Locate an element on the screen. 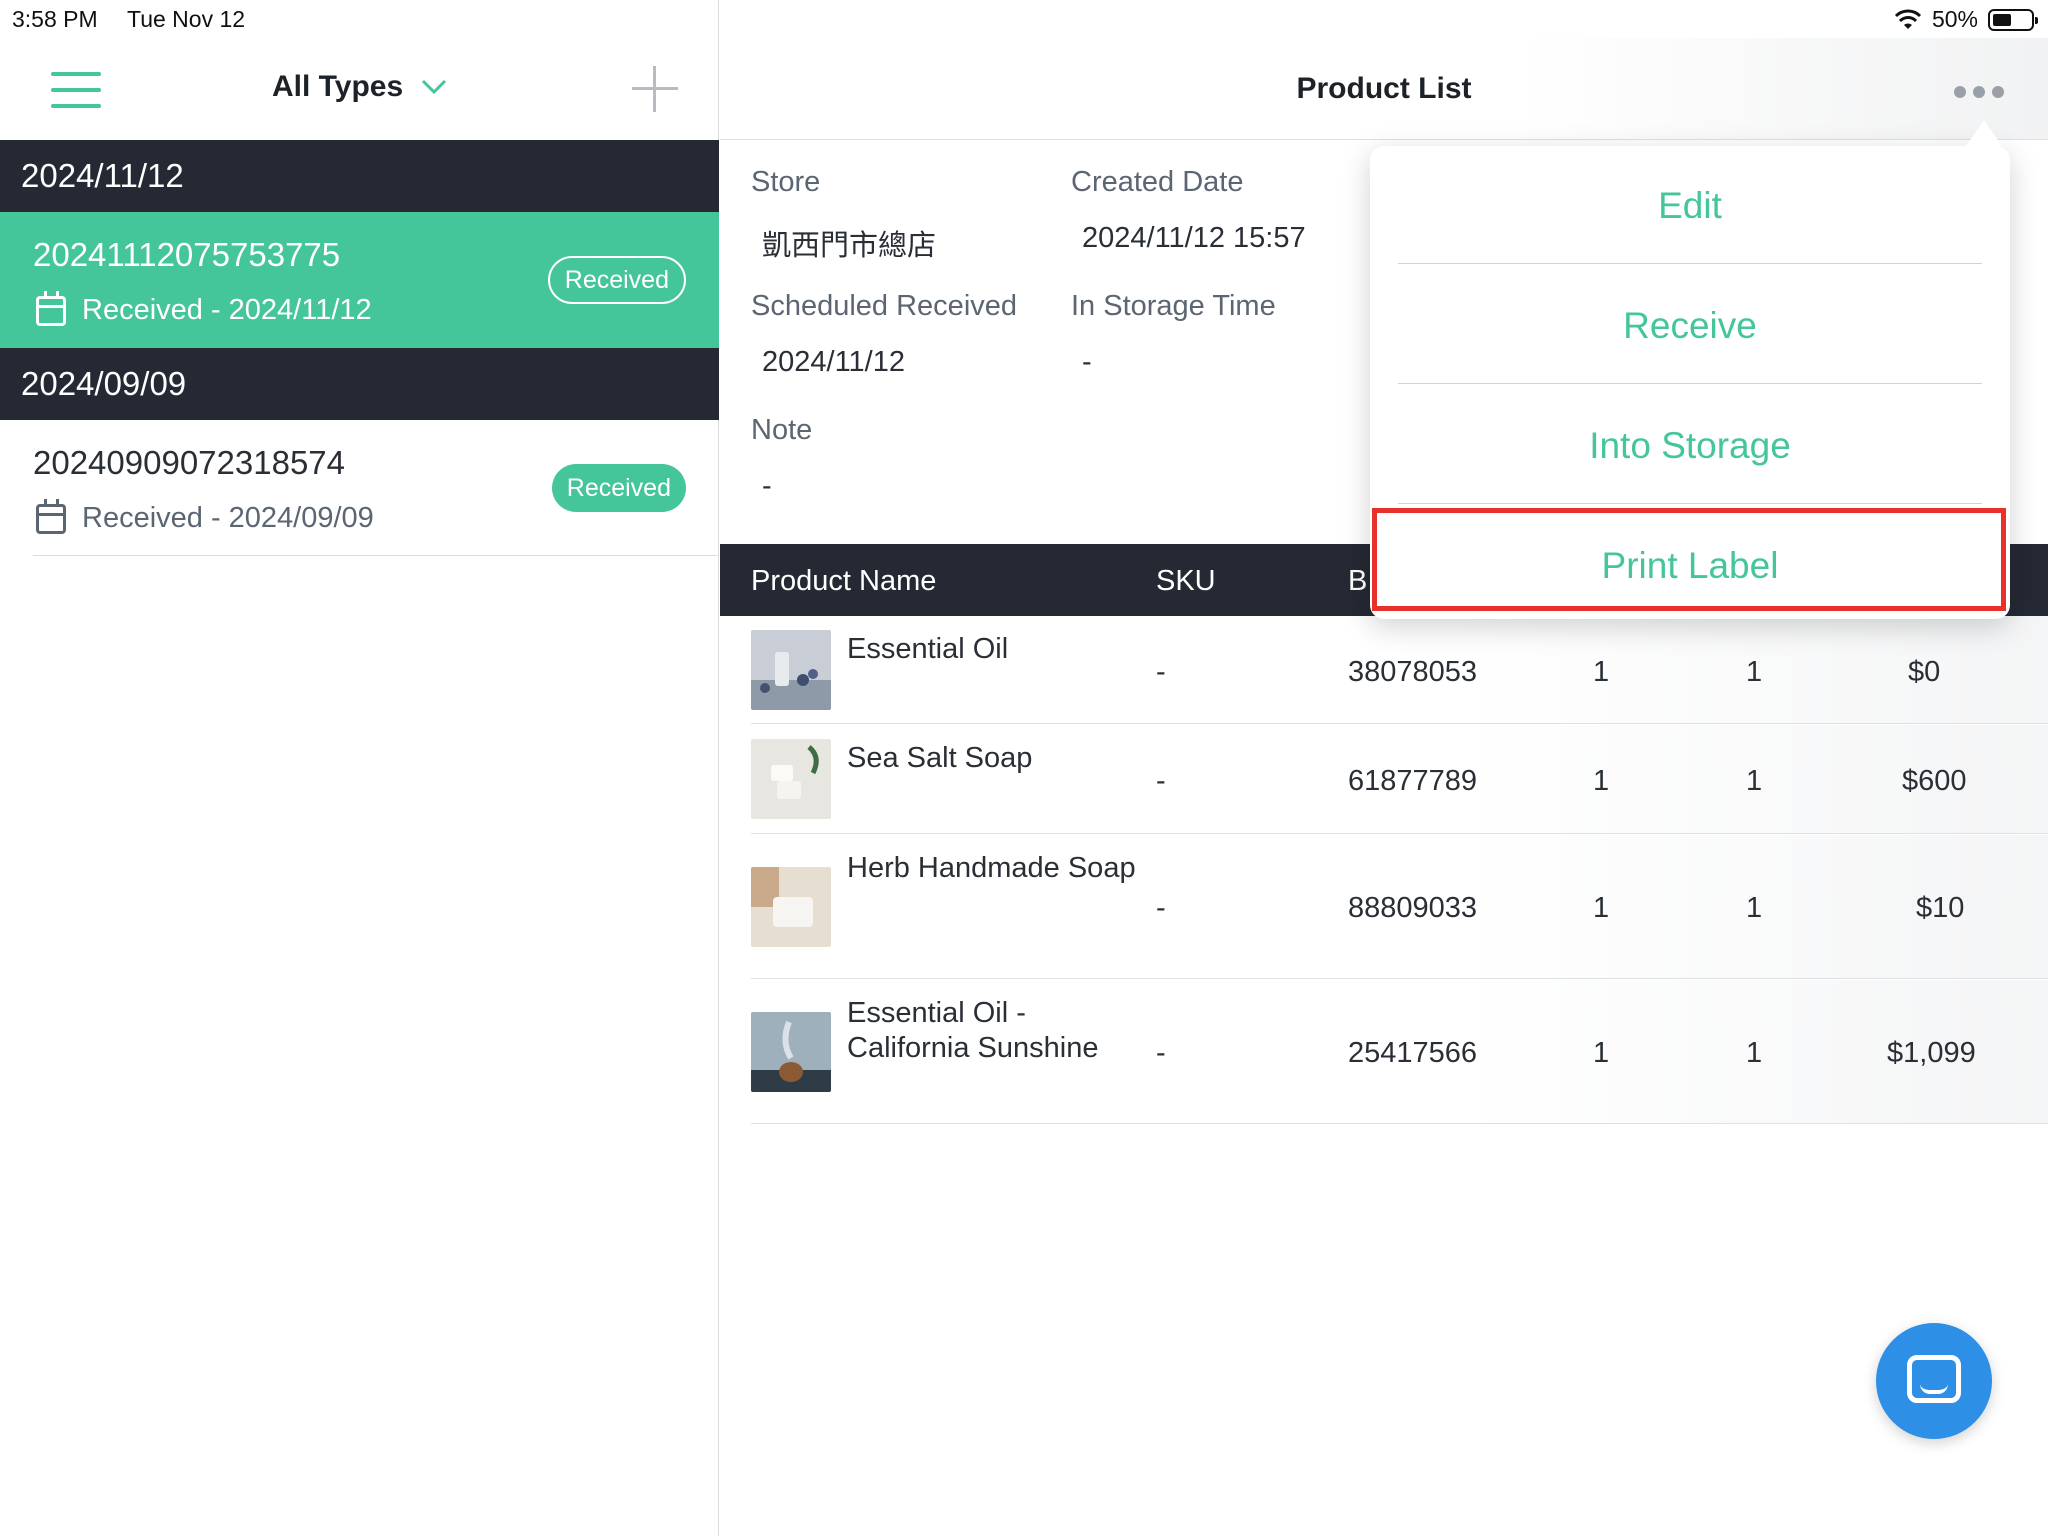  product-barcode: 38078053 is located at coordinates (1413, 672).